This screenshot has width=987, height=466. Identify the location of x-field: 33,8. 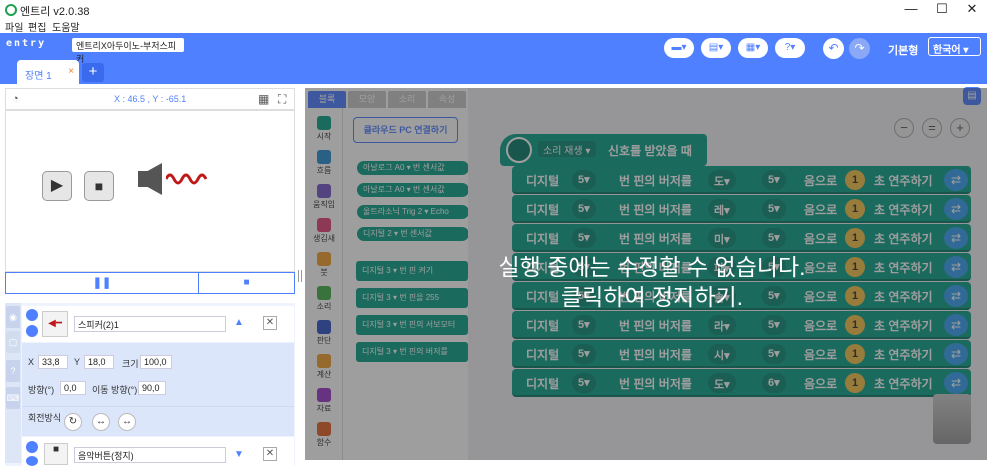
(53, 362).